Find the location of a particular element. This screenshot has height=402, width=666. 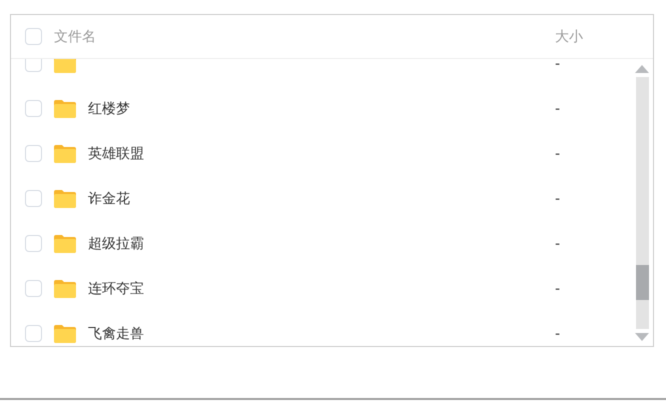

column-header: 大小 is located at coordinates (569, 37).